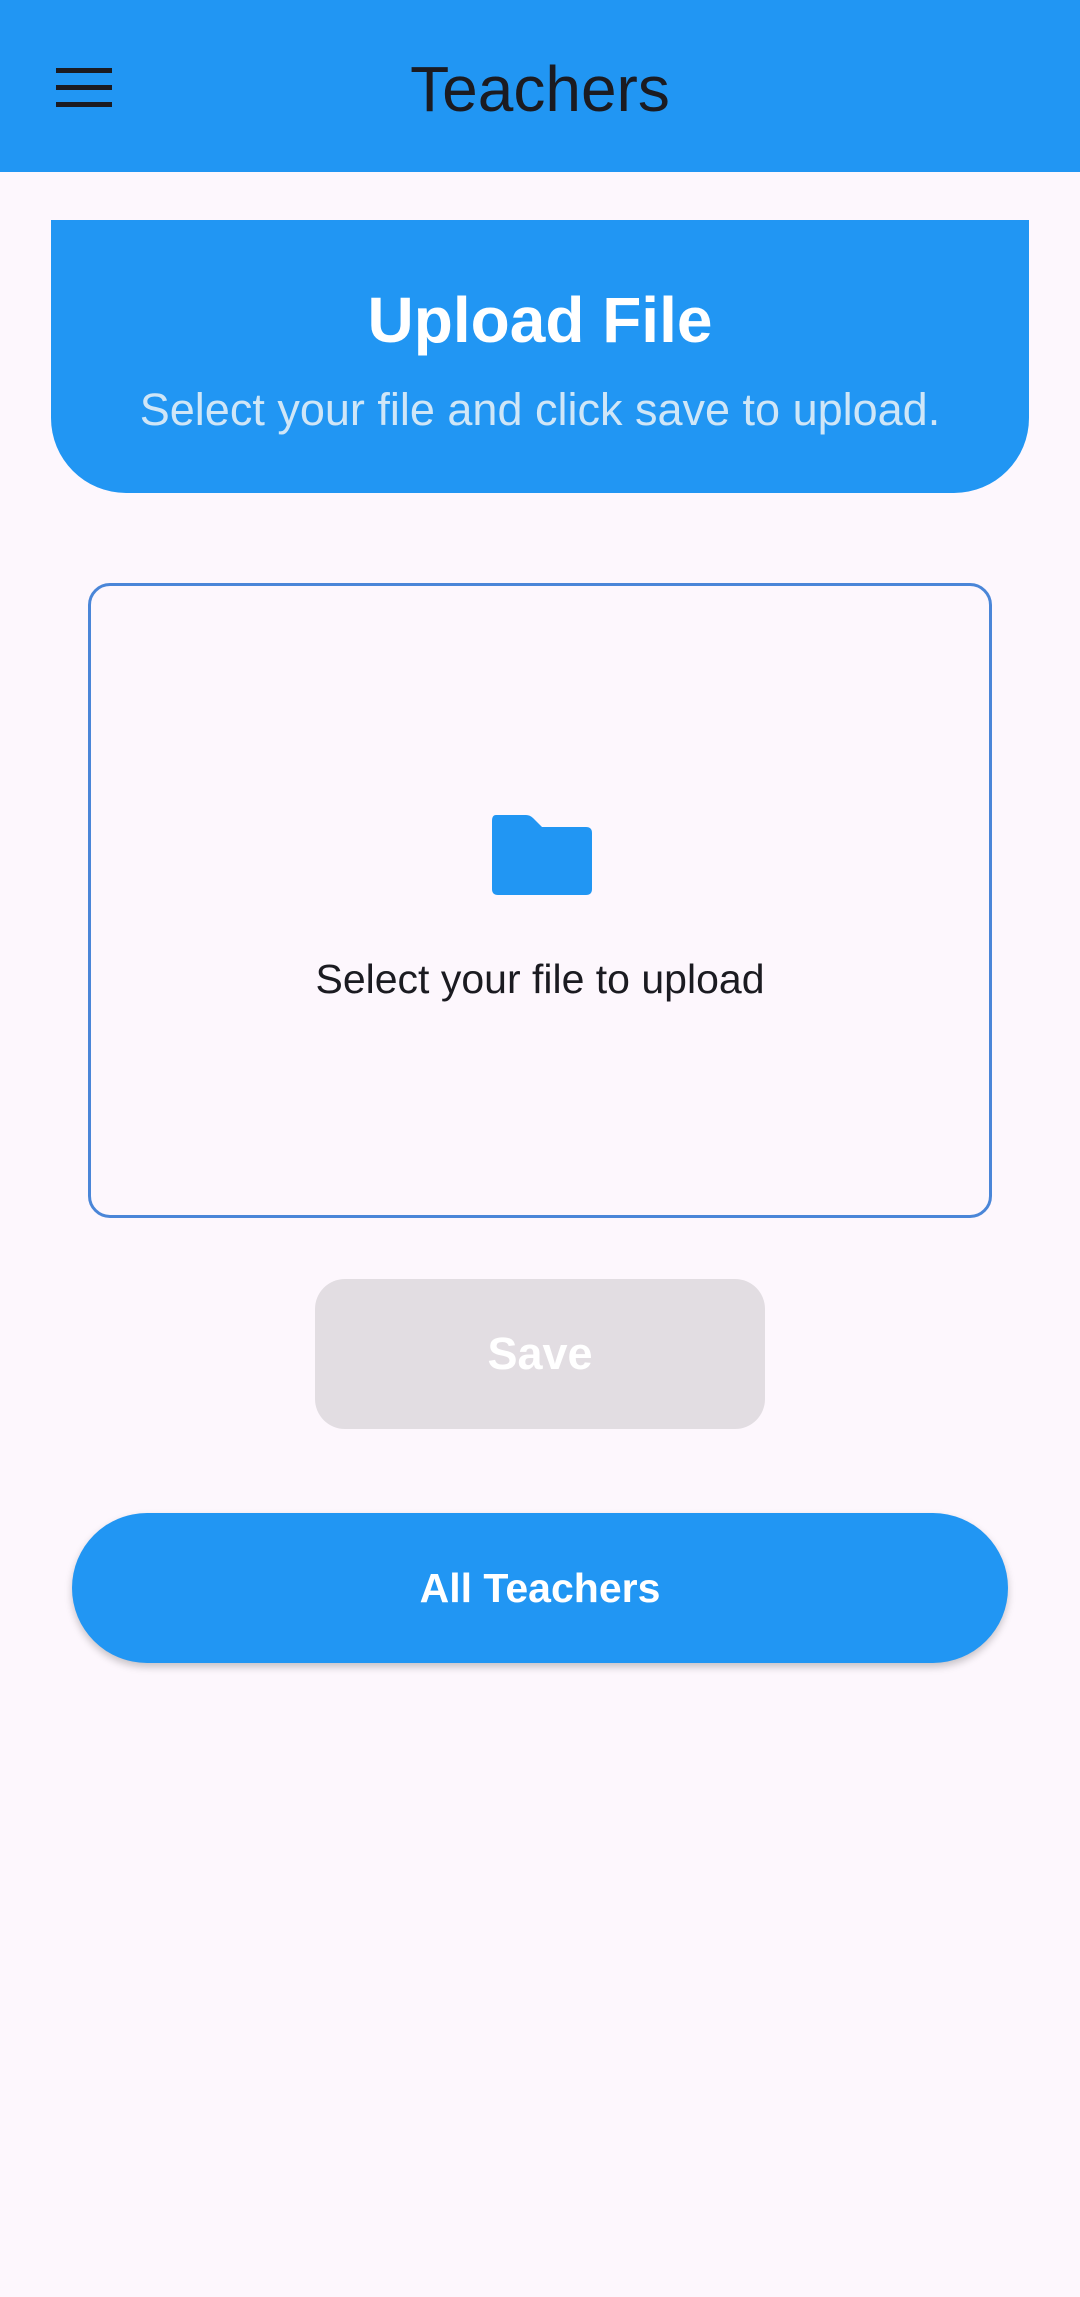 The height and width of the screenshot is (2297, 1080). I want to click on save-button: Save, so click(540, 1354).